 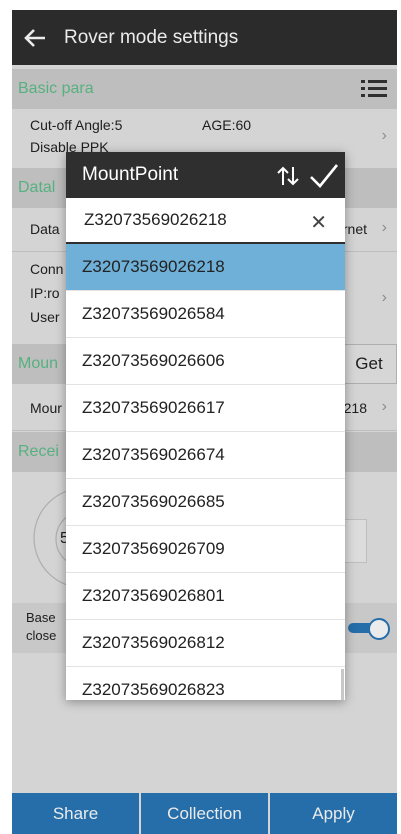 I want to click on mountpoint-list-item-label: Z32073569026709, so click(x=153, y=548).